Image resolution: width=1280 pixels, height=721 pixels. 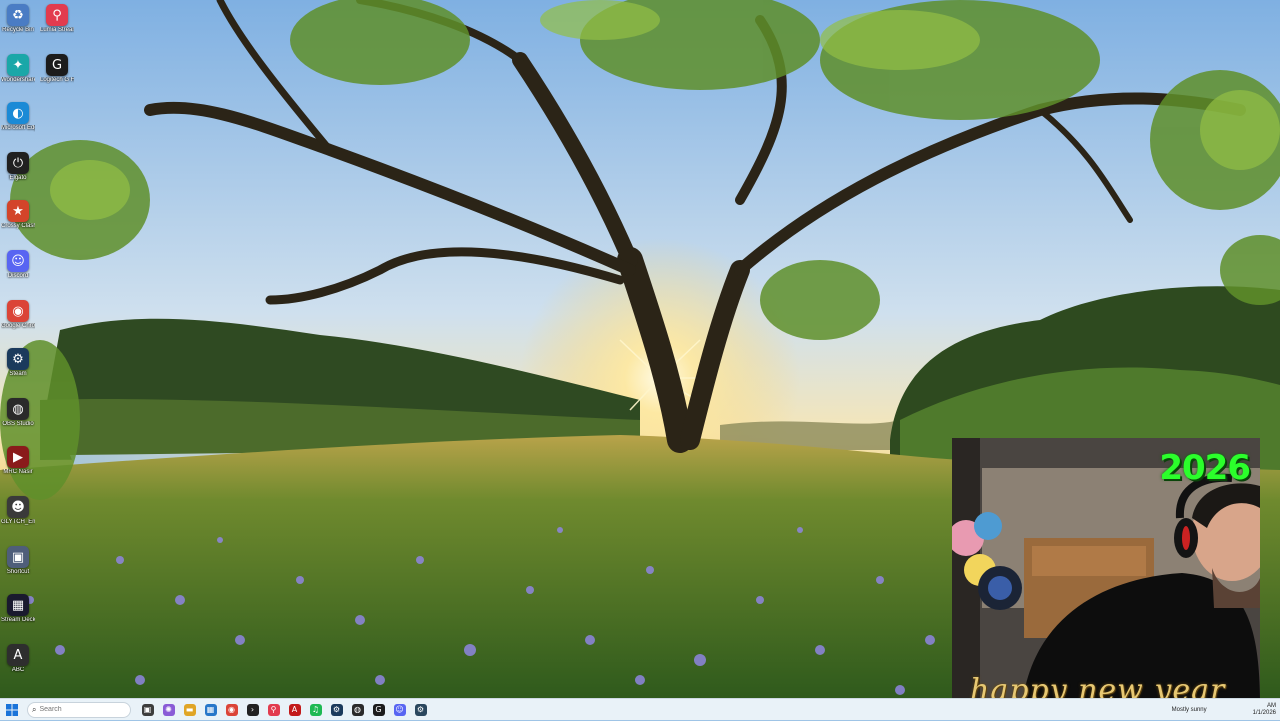 What do you see at coordinates (18, 15) in the screenshot?
I see `recycle-bin-icon: ♻` at bounding box center [18, 15].